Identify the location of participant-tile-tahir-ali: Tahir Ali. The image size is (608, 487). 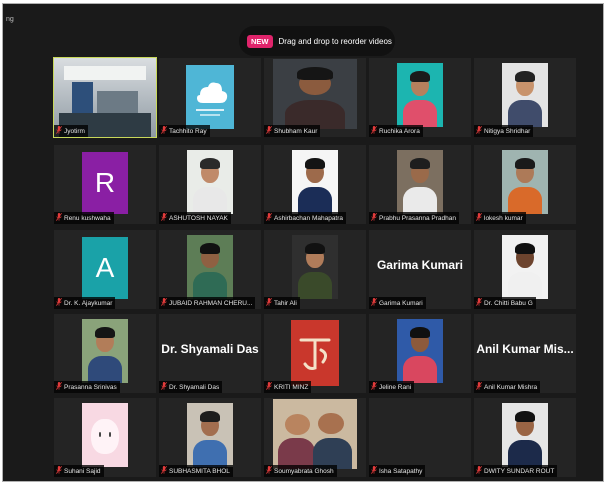
(315, 269).